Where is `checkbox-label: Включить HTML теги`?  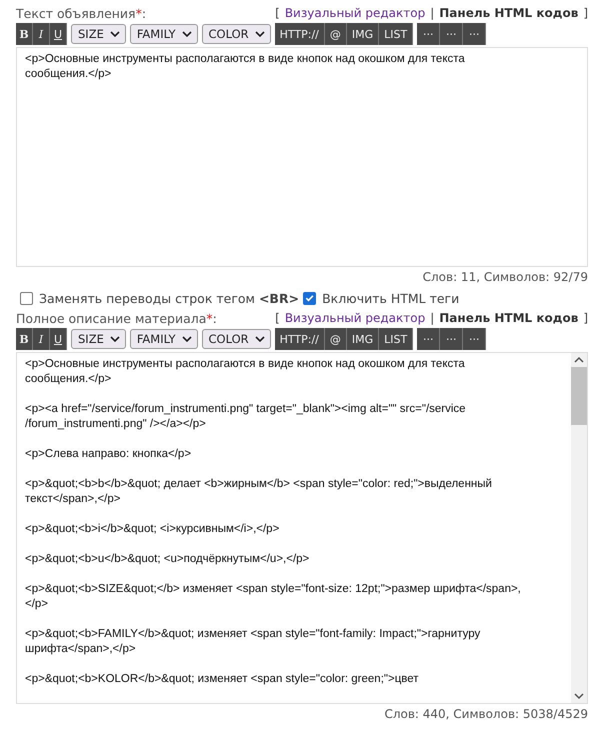 checkbox-label: Включить HTML теги is located at coordinates (391, 298).